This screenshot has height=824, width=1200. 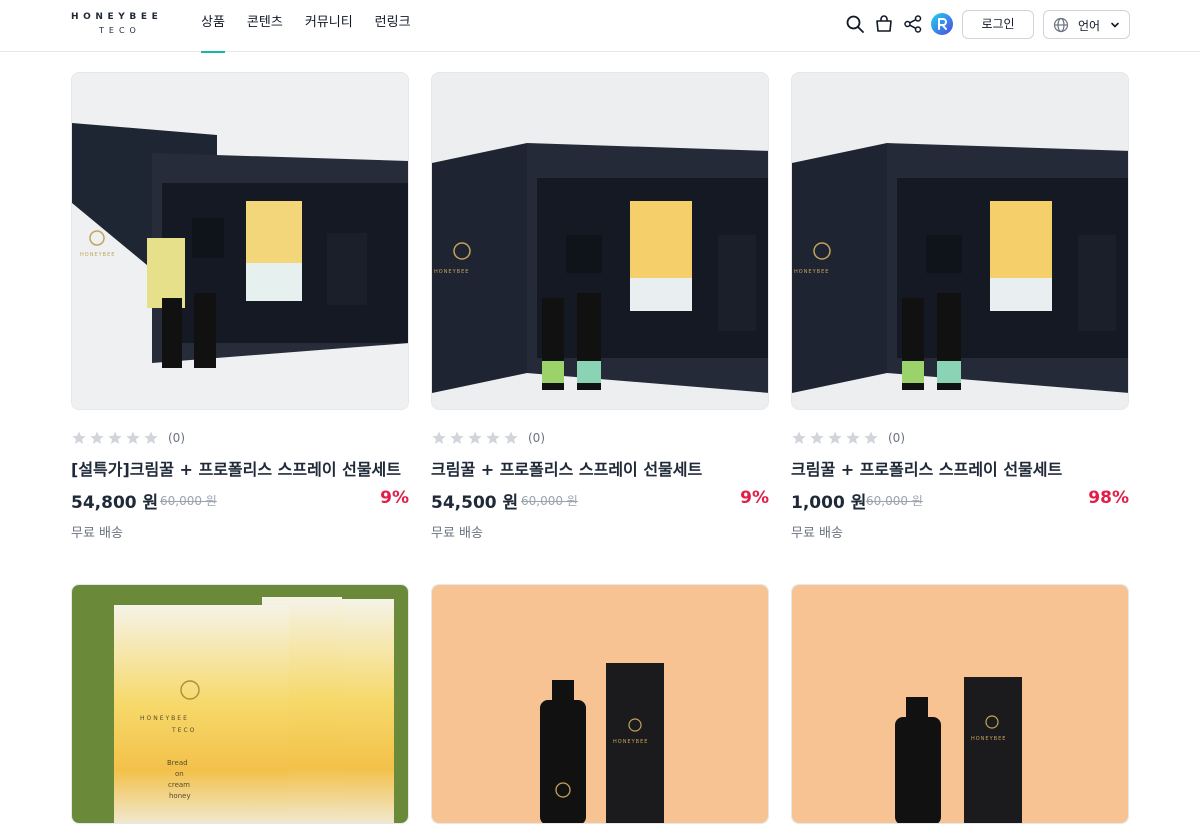 What do you see at coordinates (1061, 25) in the screenshot?
I see `globe-icon` at bounding box center [1061, 25].